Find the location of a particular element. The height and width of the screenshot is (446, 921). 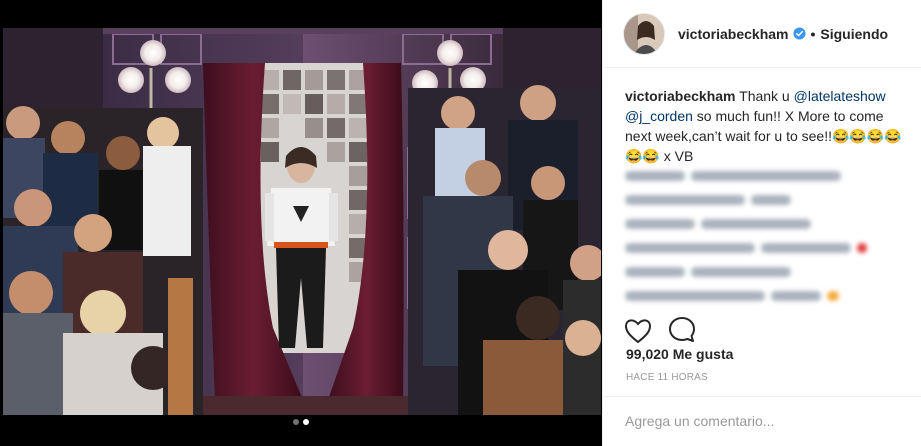

carousel-dot-active is located at coordinates (306, 422).